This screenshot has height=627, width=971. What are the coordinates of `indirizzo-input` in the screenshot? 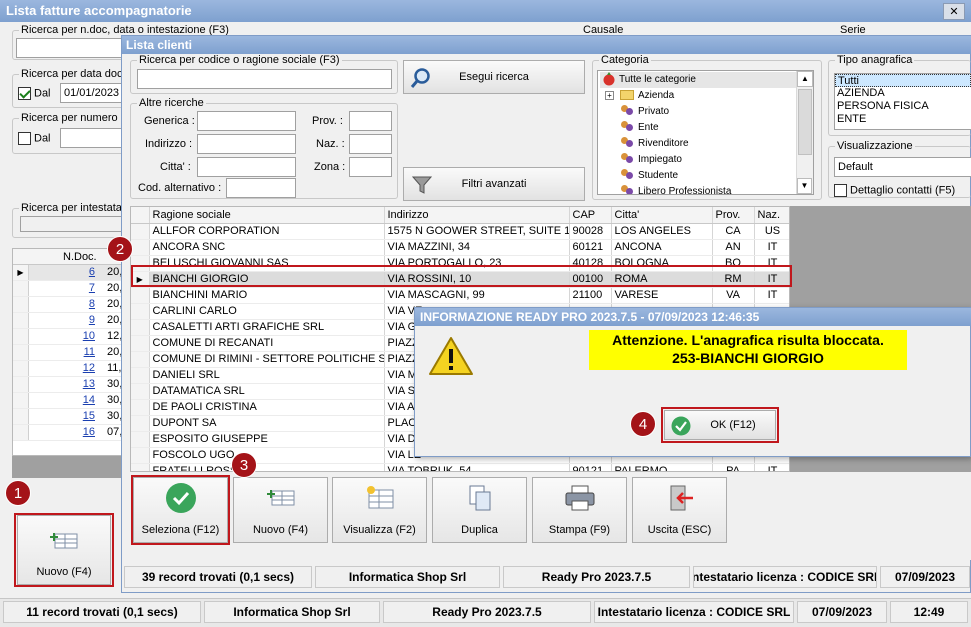 It's located at (246, 144).